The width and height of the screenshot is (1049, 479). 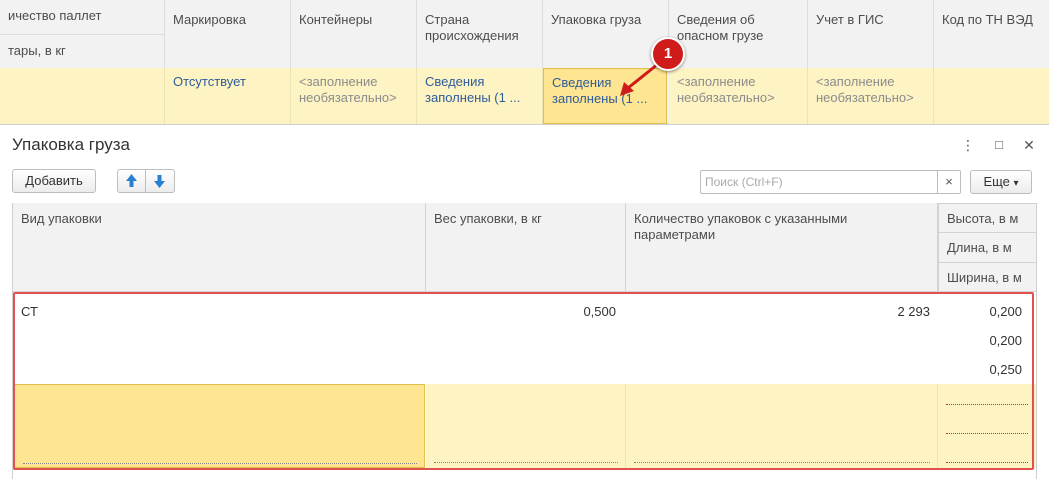 I want to click on more-label: Еще, so click(x=996, y=181).